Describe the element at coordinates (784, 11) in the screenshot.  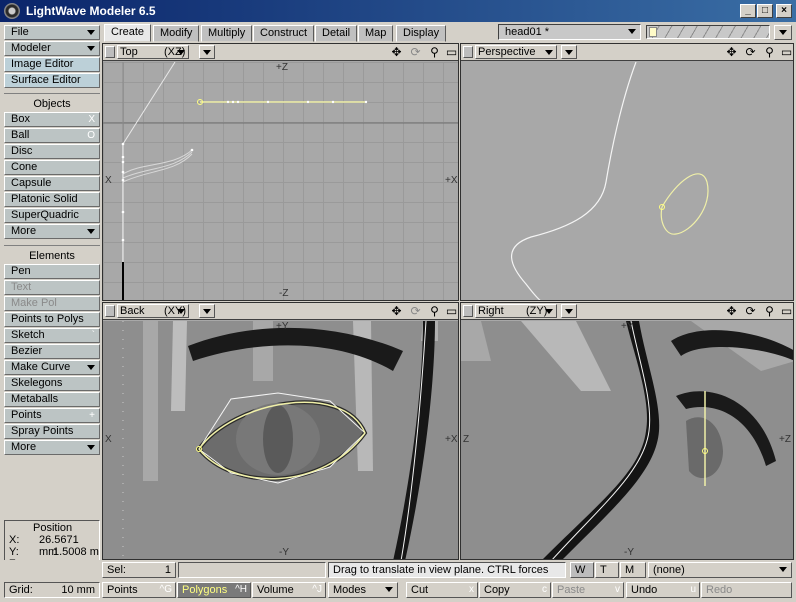
I see `close-button: ×` at that location.